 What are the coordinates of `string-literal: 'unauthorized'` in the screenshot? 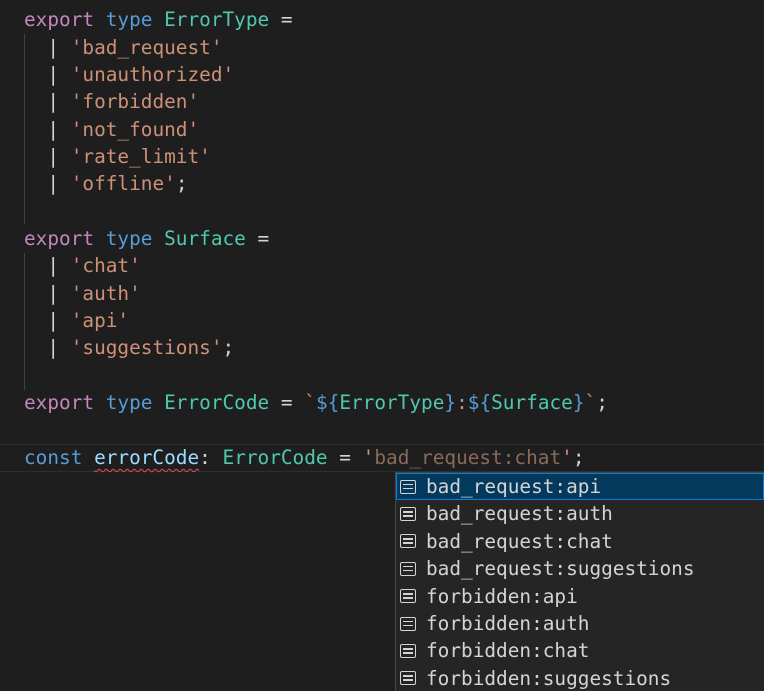 It's located at (152, 74).